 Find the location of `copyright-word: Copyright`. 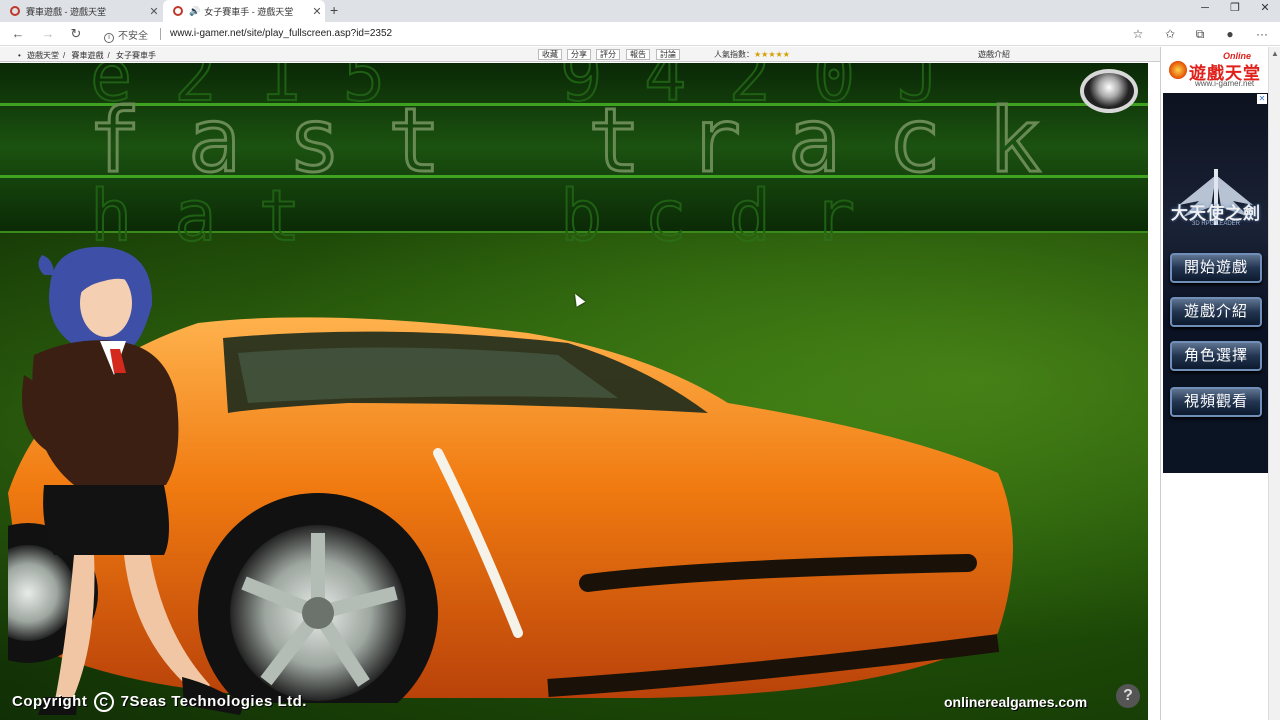

copyright-word: Copyright is located at coordinates (50, 701).